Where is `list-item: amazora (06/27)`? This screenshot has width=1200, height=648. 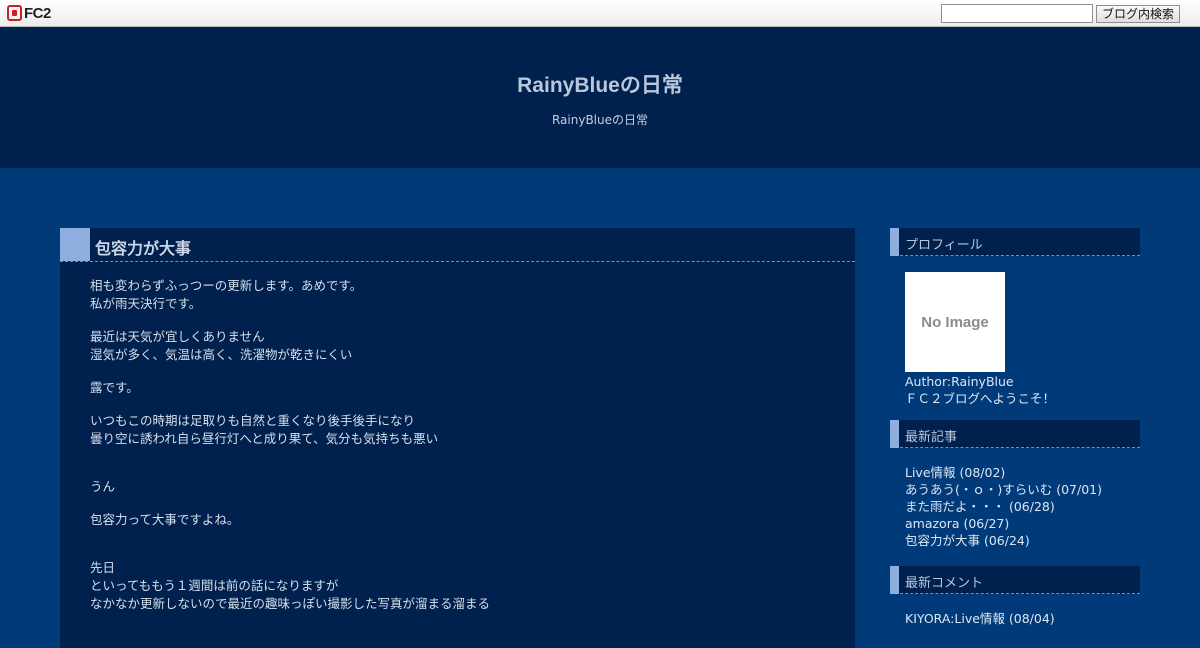 list-item: amazora (06/27) is located at coordinates (1022, 523).